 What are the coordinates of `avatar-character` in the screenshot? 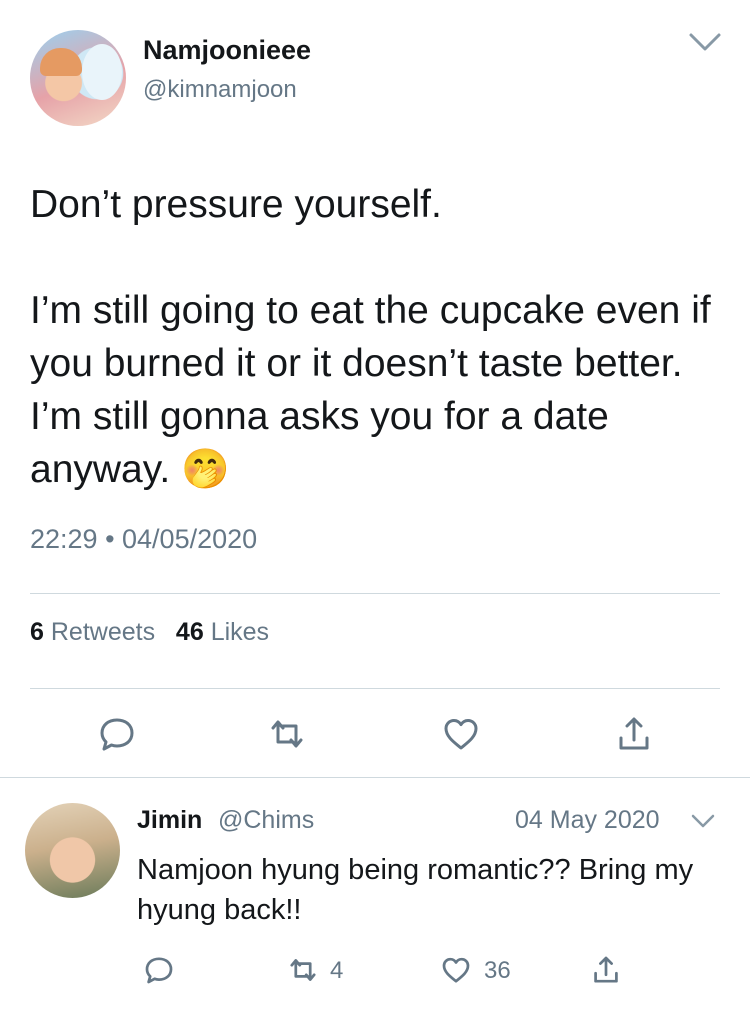 It's located at (102, 72).